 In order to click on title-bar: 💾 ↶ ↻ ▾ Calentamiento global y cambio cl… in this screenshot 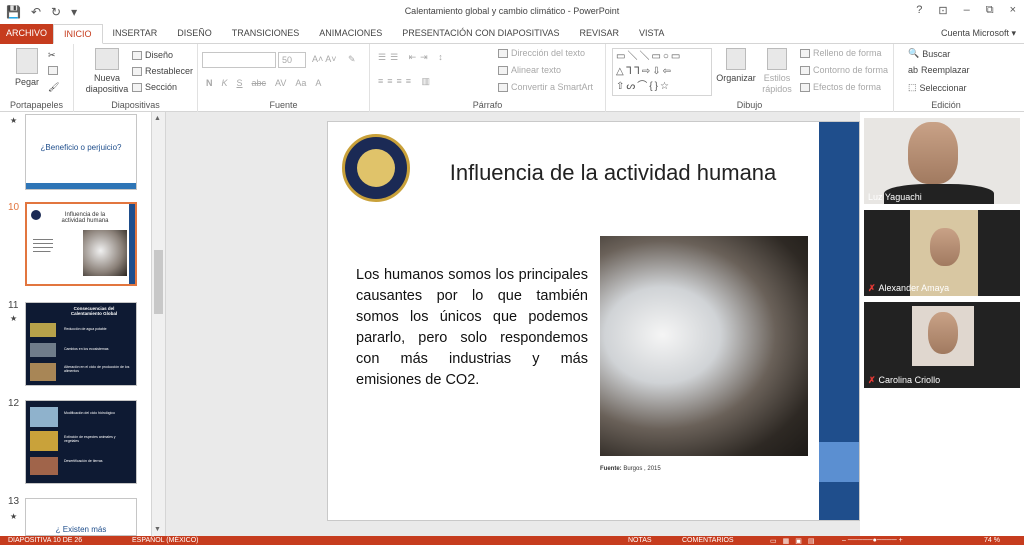, I will do `click(512, 12)`.